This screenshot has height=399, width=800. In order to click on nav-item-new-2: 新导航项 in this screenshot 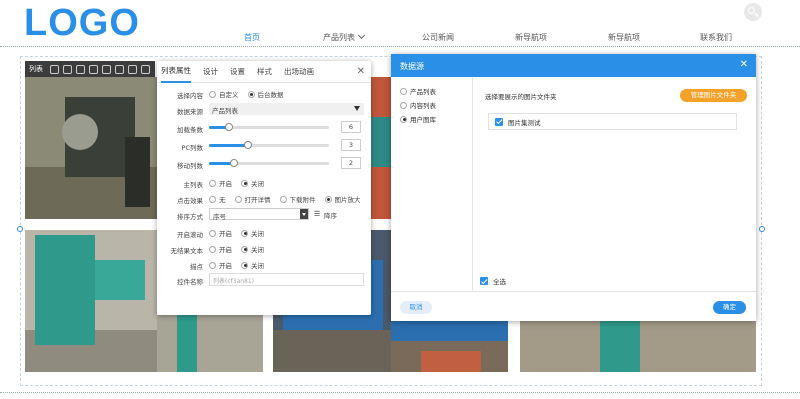, I will do `click(624, 37)`.